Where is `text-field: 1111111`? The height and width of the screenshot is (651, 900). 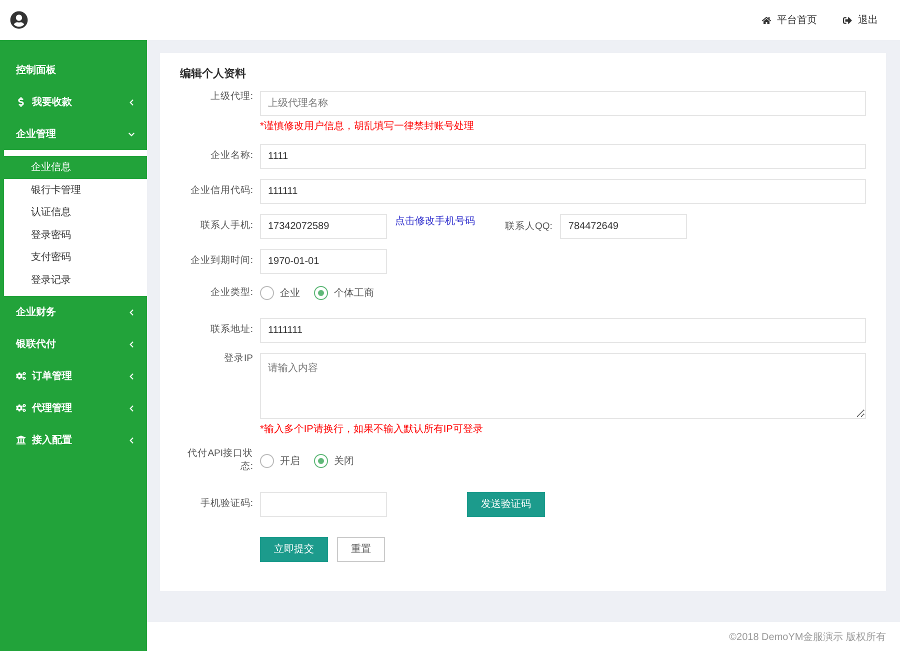 text-field: 1111111 is located at coordinates (563, 330).